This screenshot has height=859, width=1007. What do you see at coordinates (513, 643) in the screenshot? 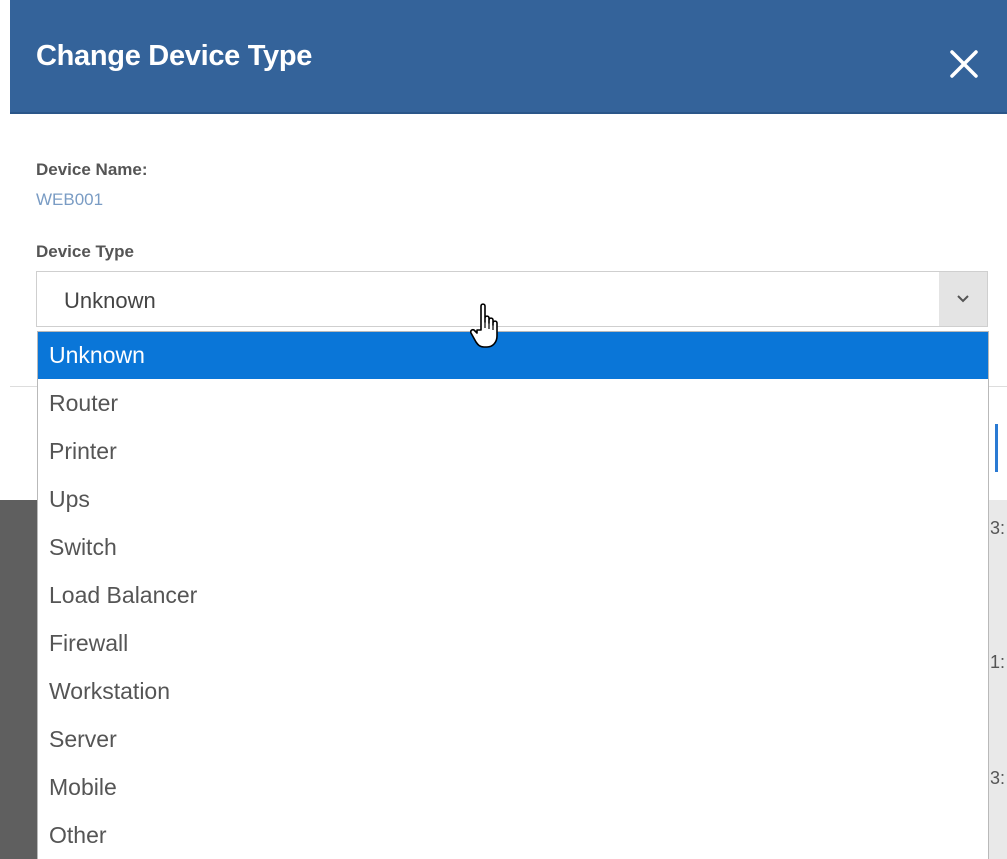
I see `option-firewall: Firewall` at bounding box center [513, 643].